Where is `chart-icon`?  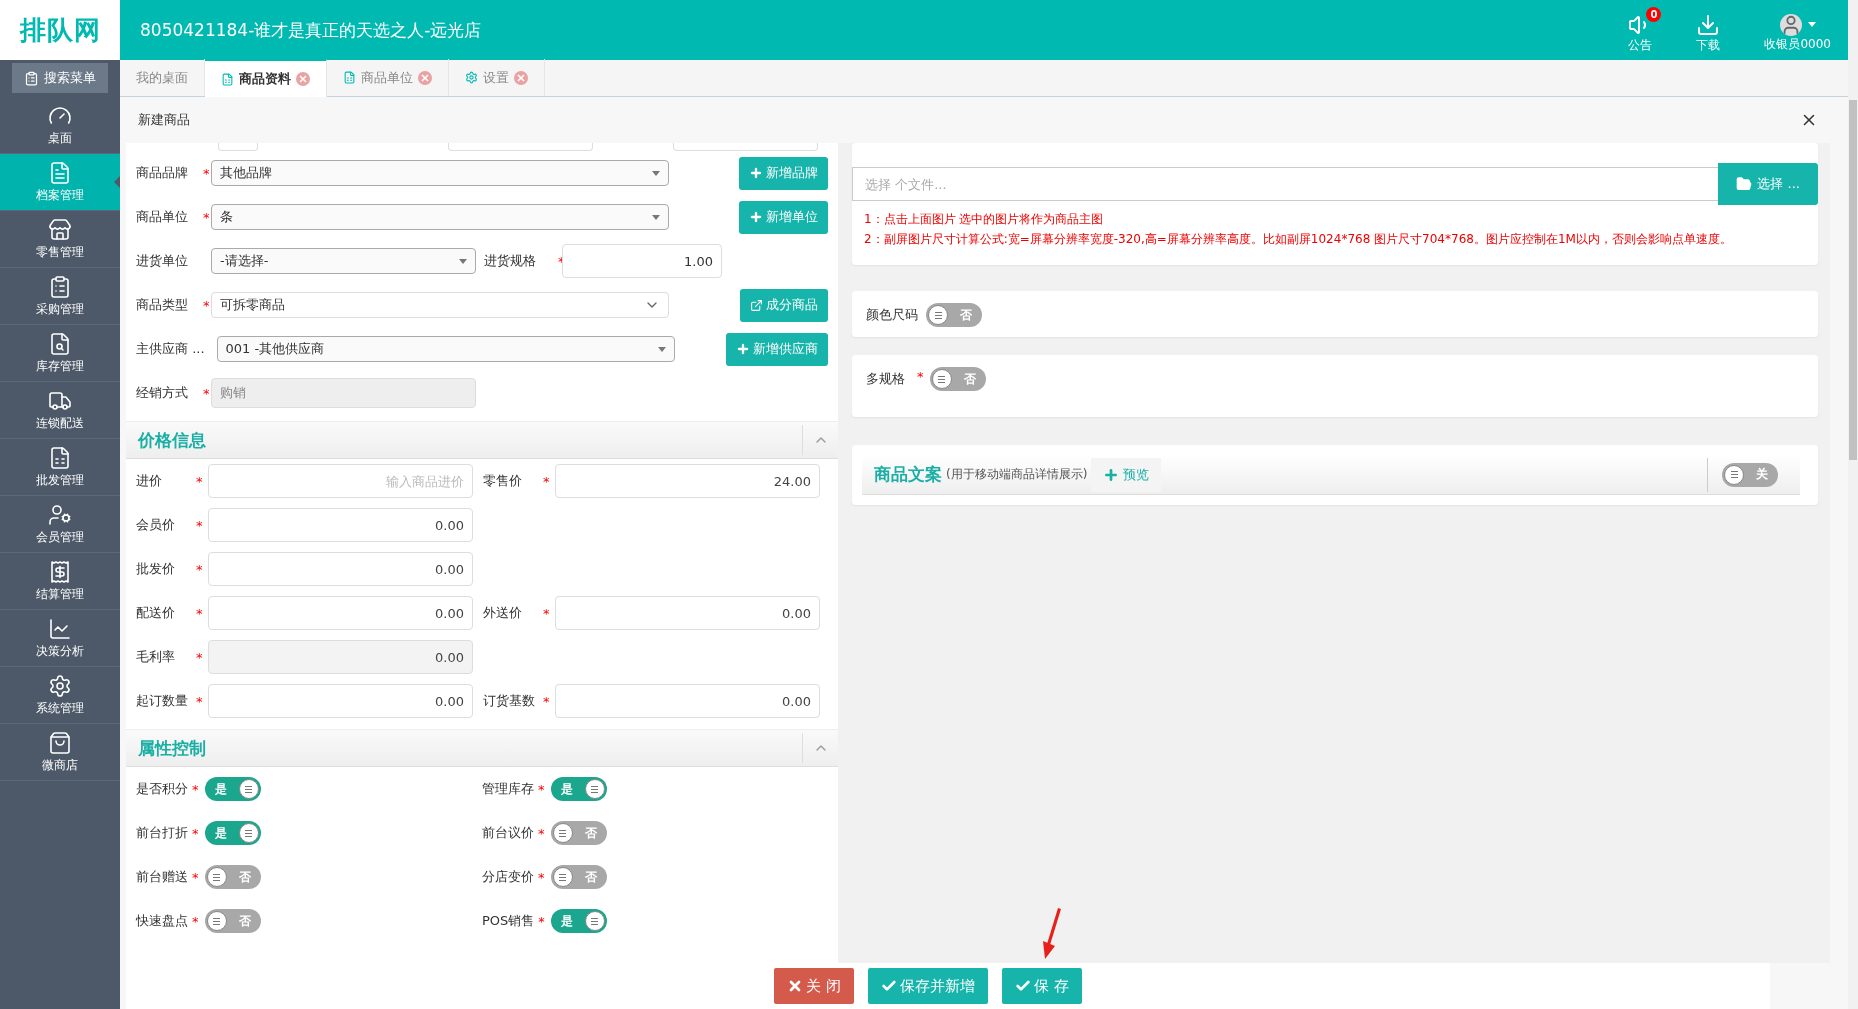
chart-icon is located at coordinates (60, 629).